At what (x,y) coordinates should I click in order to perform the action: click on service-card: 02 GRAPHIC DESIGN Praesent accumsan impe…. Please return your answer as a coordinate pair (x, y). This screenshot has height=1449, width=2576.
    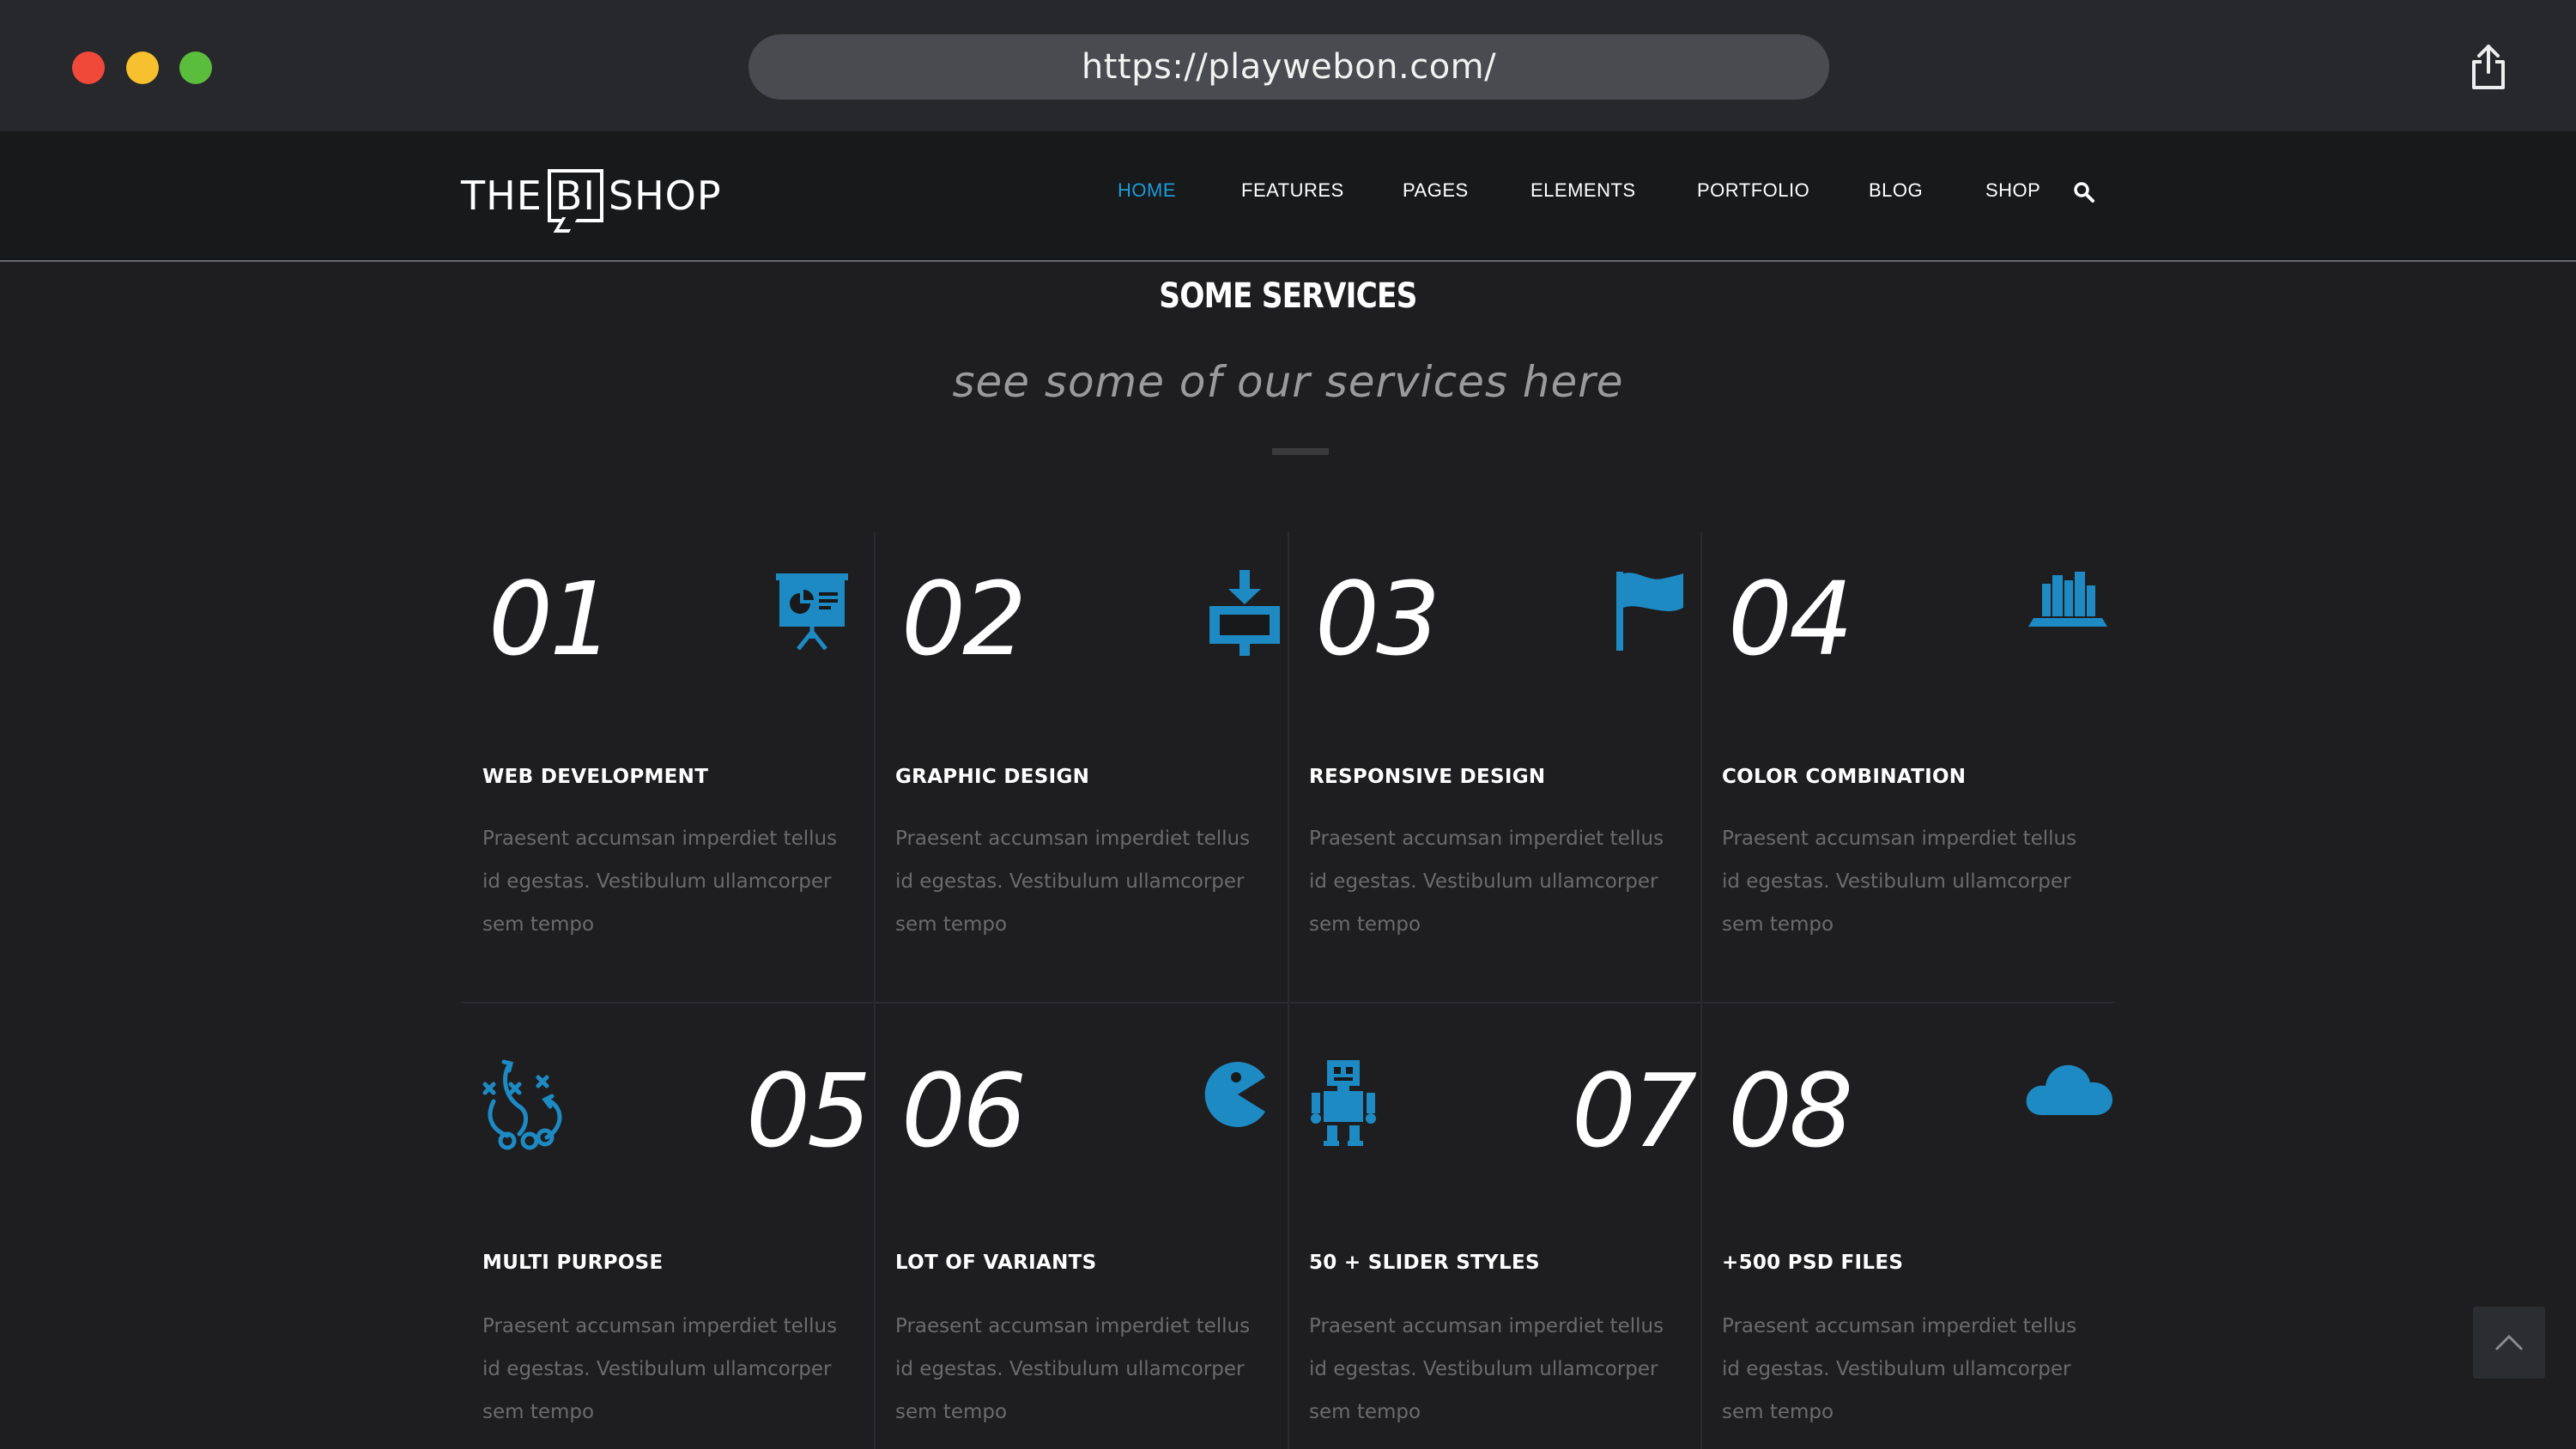
    Looking at the image, I should click on (1080, 767).